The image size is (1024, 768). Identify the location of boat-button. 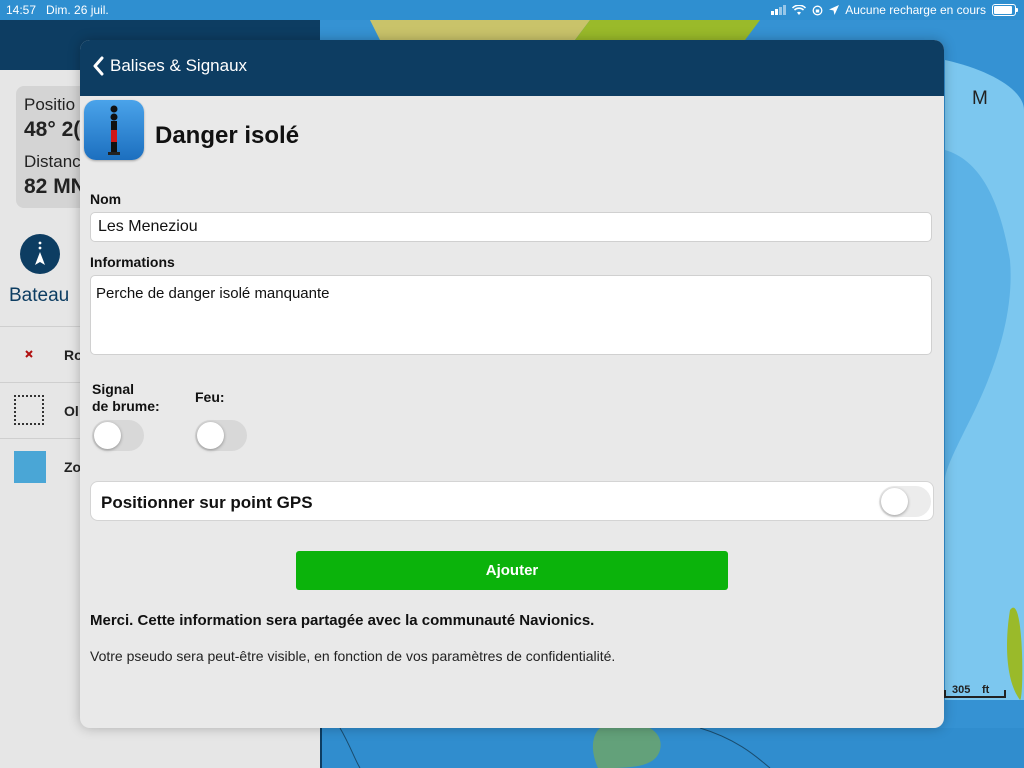
(40, 254).